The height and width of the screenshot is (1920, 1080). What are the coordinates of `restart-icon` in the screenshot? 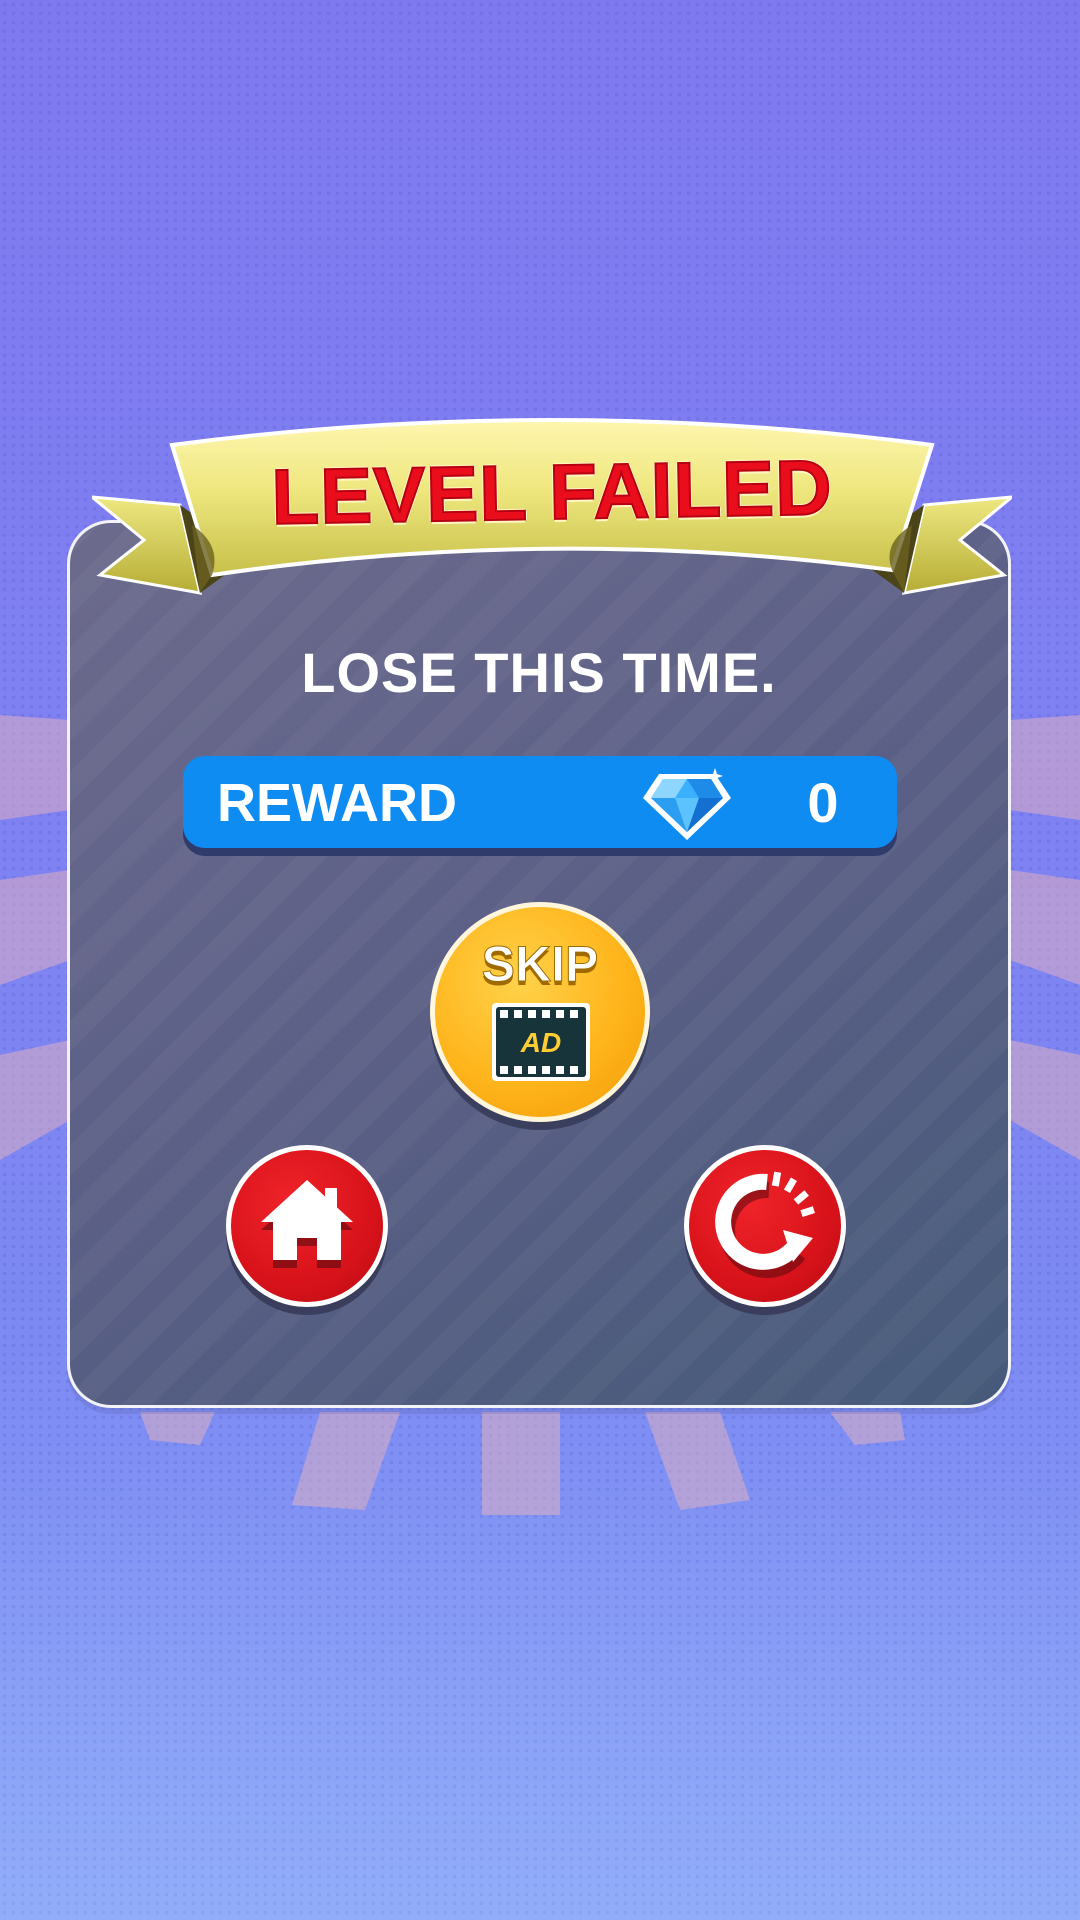 It's located at (765, 1224).